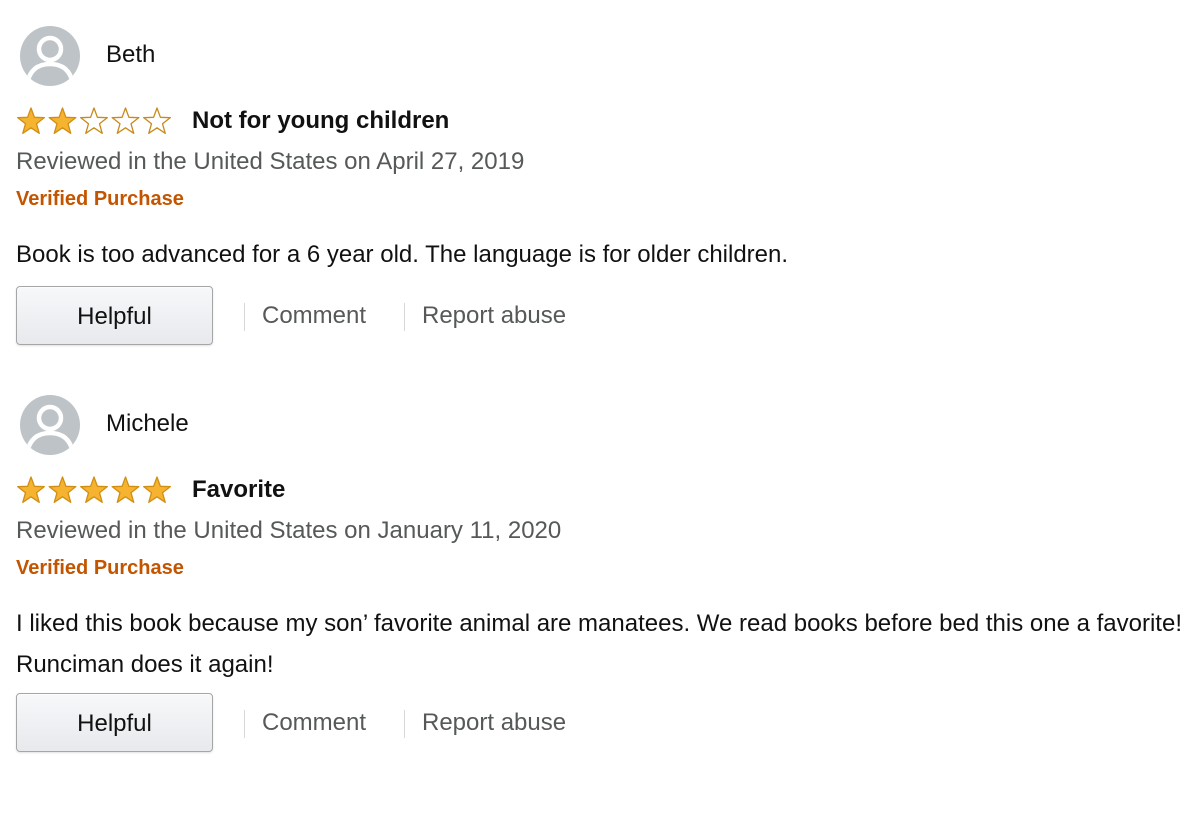 This screenshot has width=1200, height=813. I want to click on reviewer-name: Michele, so click(147, 423).